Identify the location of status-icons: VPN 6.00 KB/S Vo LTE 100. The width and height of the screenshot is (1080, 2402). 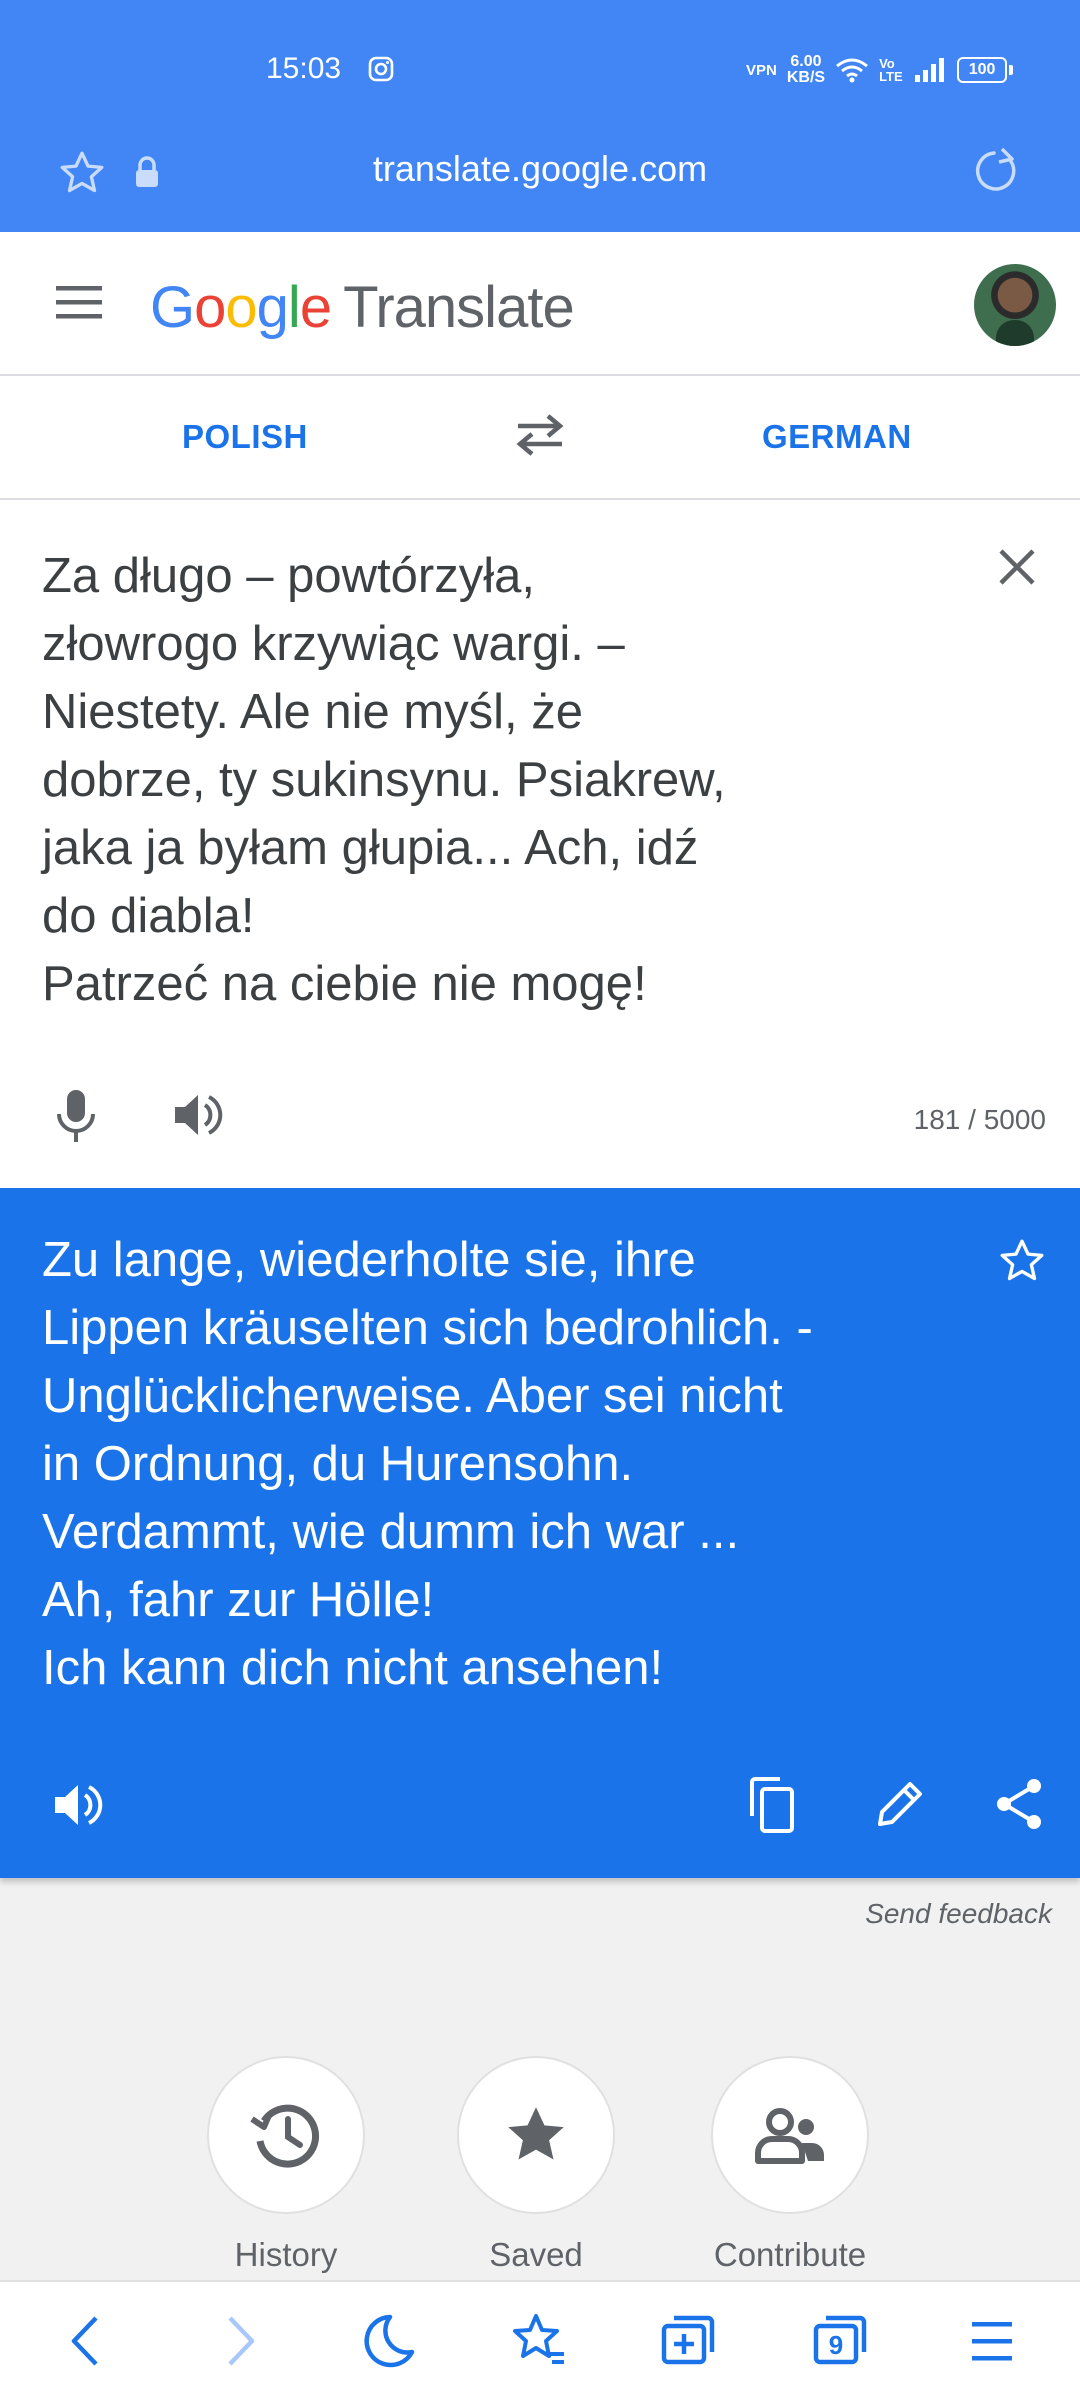
(880, 70).